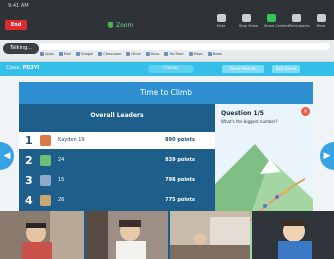 The image size is (334, 259). Describe the element at coordinates (29, 140) in the screenshot. I see `rank: 1` at that location.